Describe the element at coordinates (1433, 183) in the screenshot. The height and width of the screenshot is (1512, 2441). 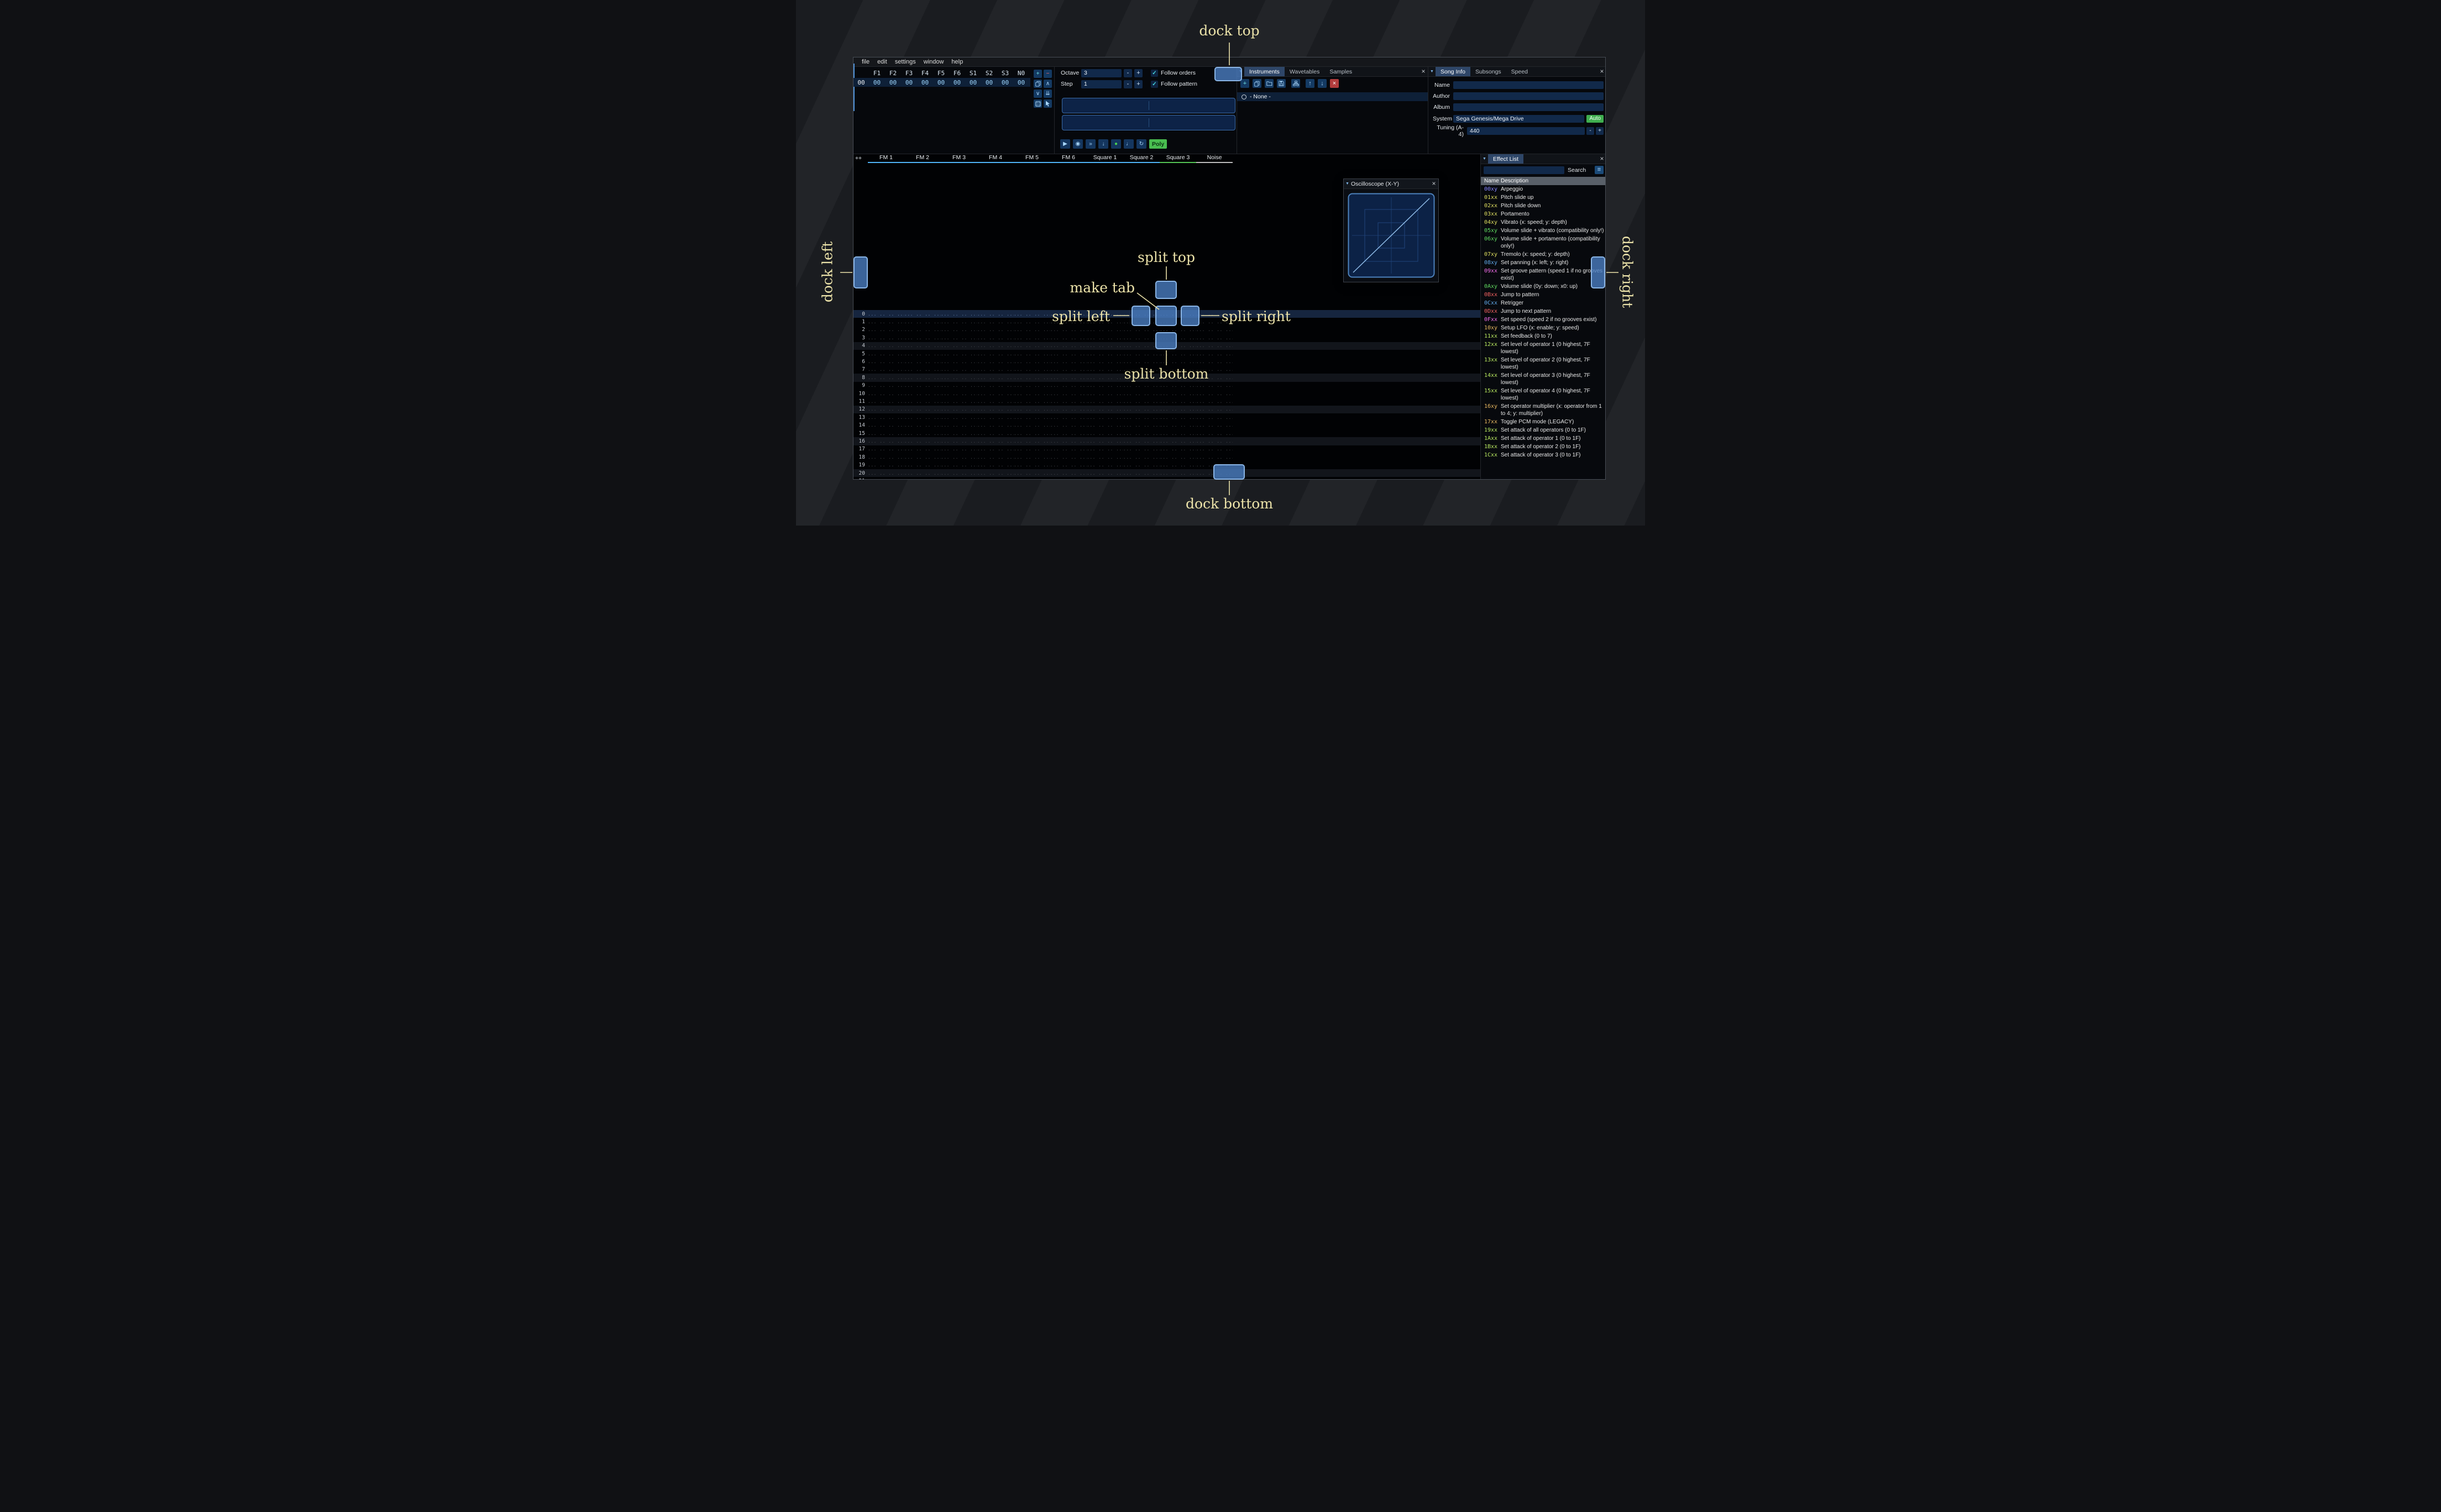
I see `oscilloscope-close-icon: ×` at that location.